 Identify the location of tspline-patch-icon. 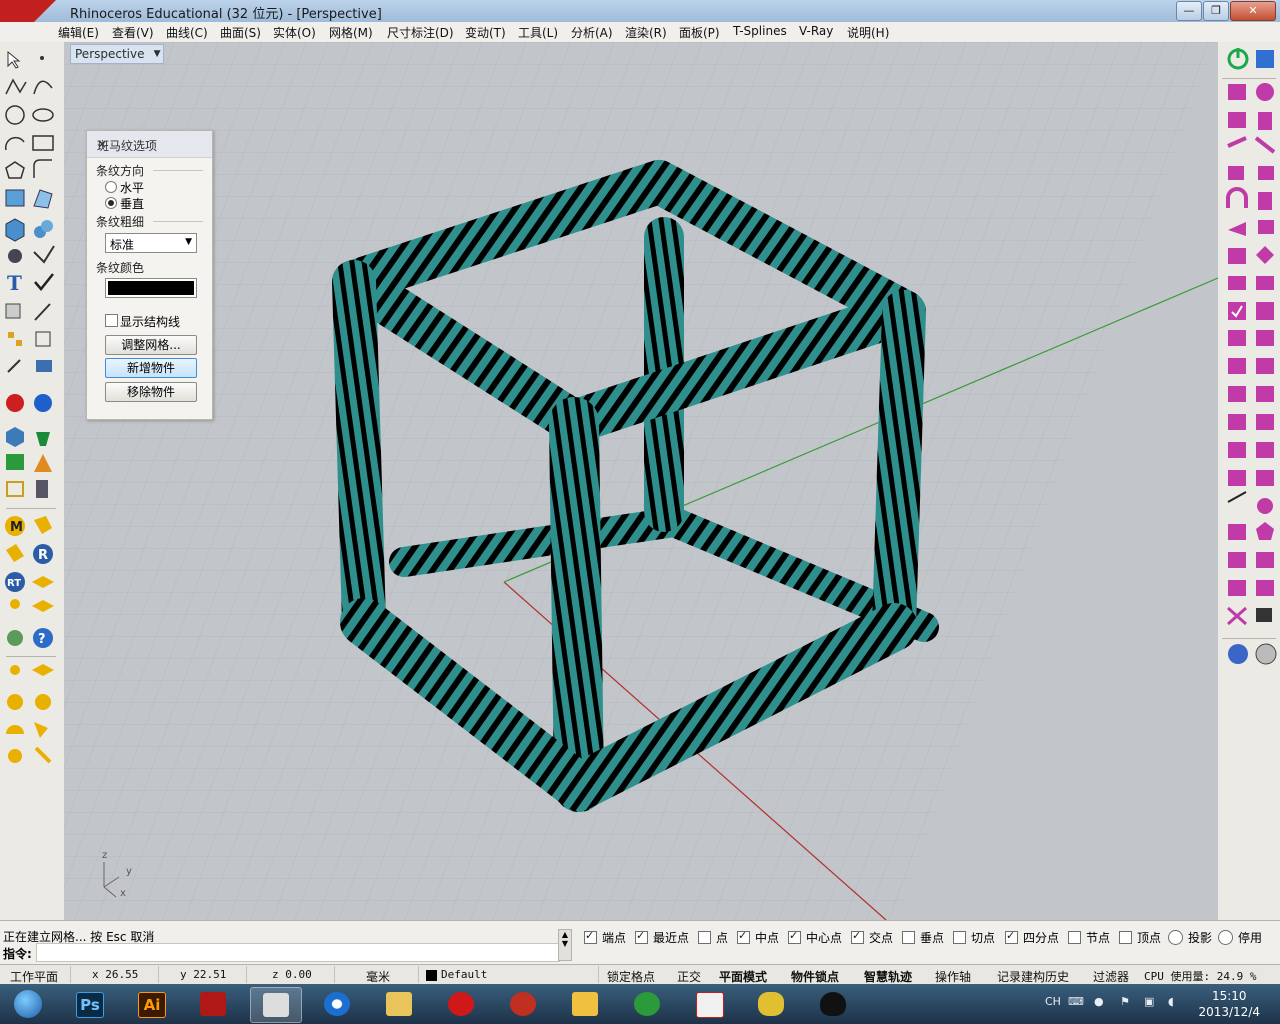
(1265, 588).